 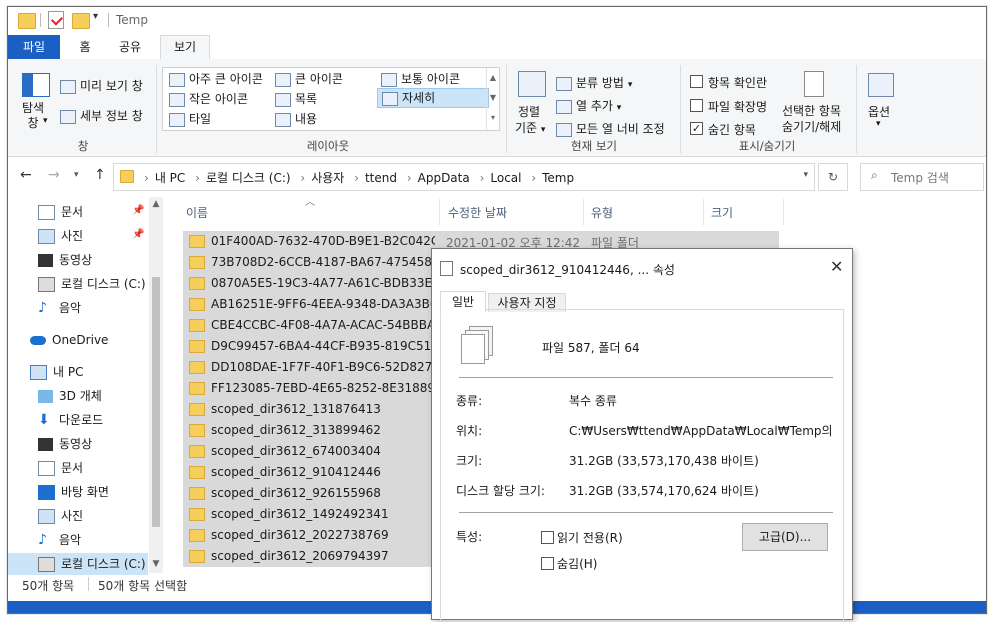 What do you see at coordinates (433, 98) in the screenshot?
I see `layout-details: 자세히` at bounding box center [433, 98].